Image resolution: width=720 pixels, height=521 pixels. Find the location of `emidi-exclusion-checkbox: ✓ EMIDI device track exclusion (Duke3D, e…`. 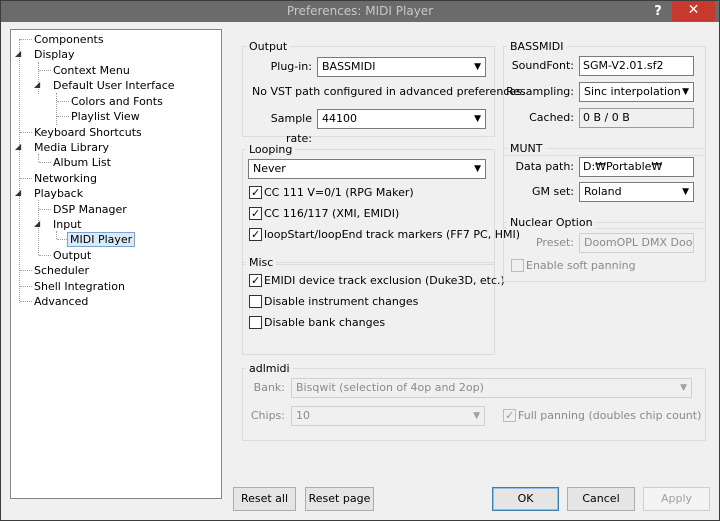

emidi-exclusion-checkbox: ✓ EMIDI device track exclusion (Duke3D, e… is located at coordinates (377, 281).